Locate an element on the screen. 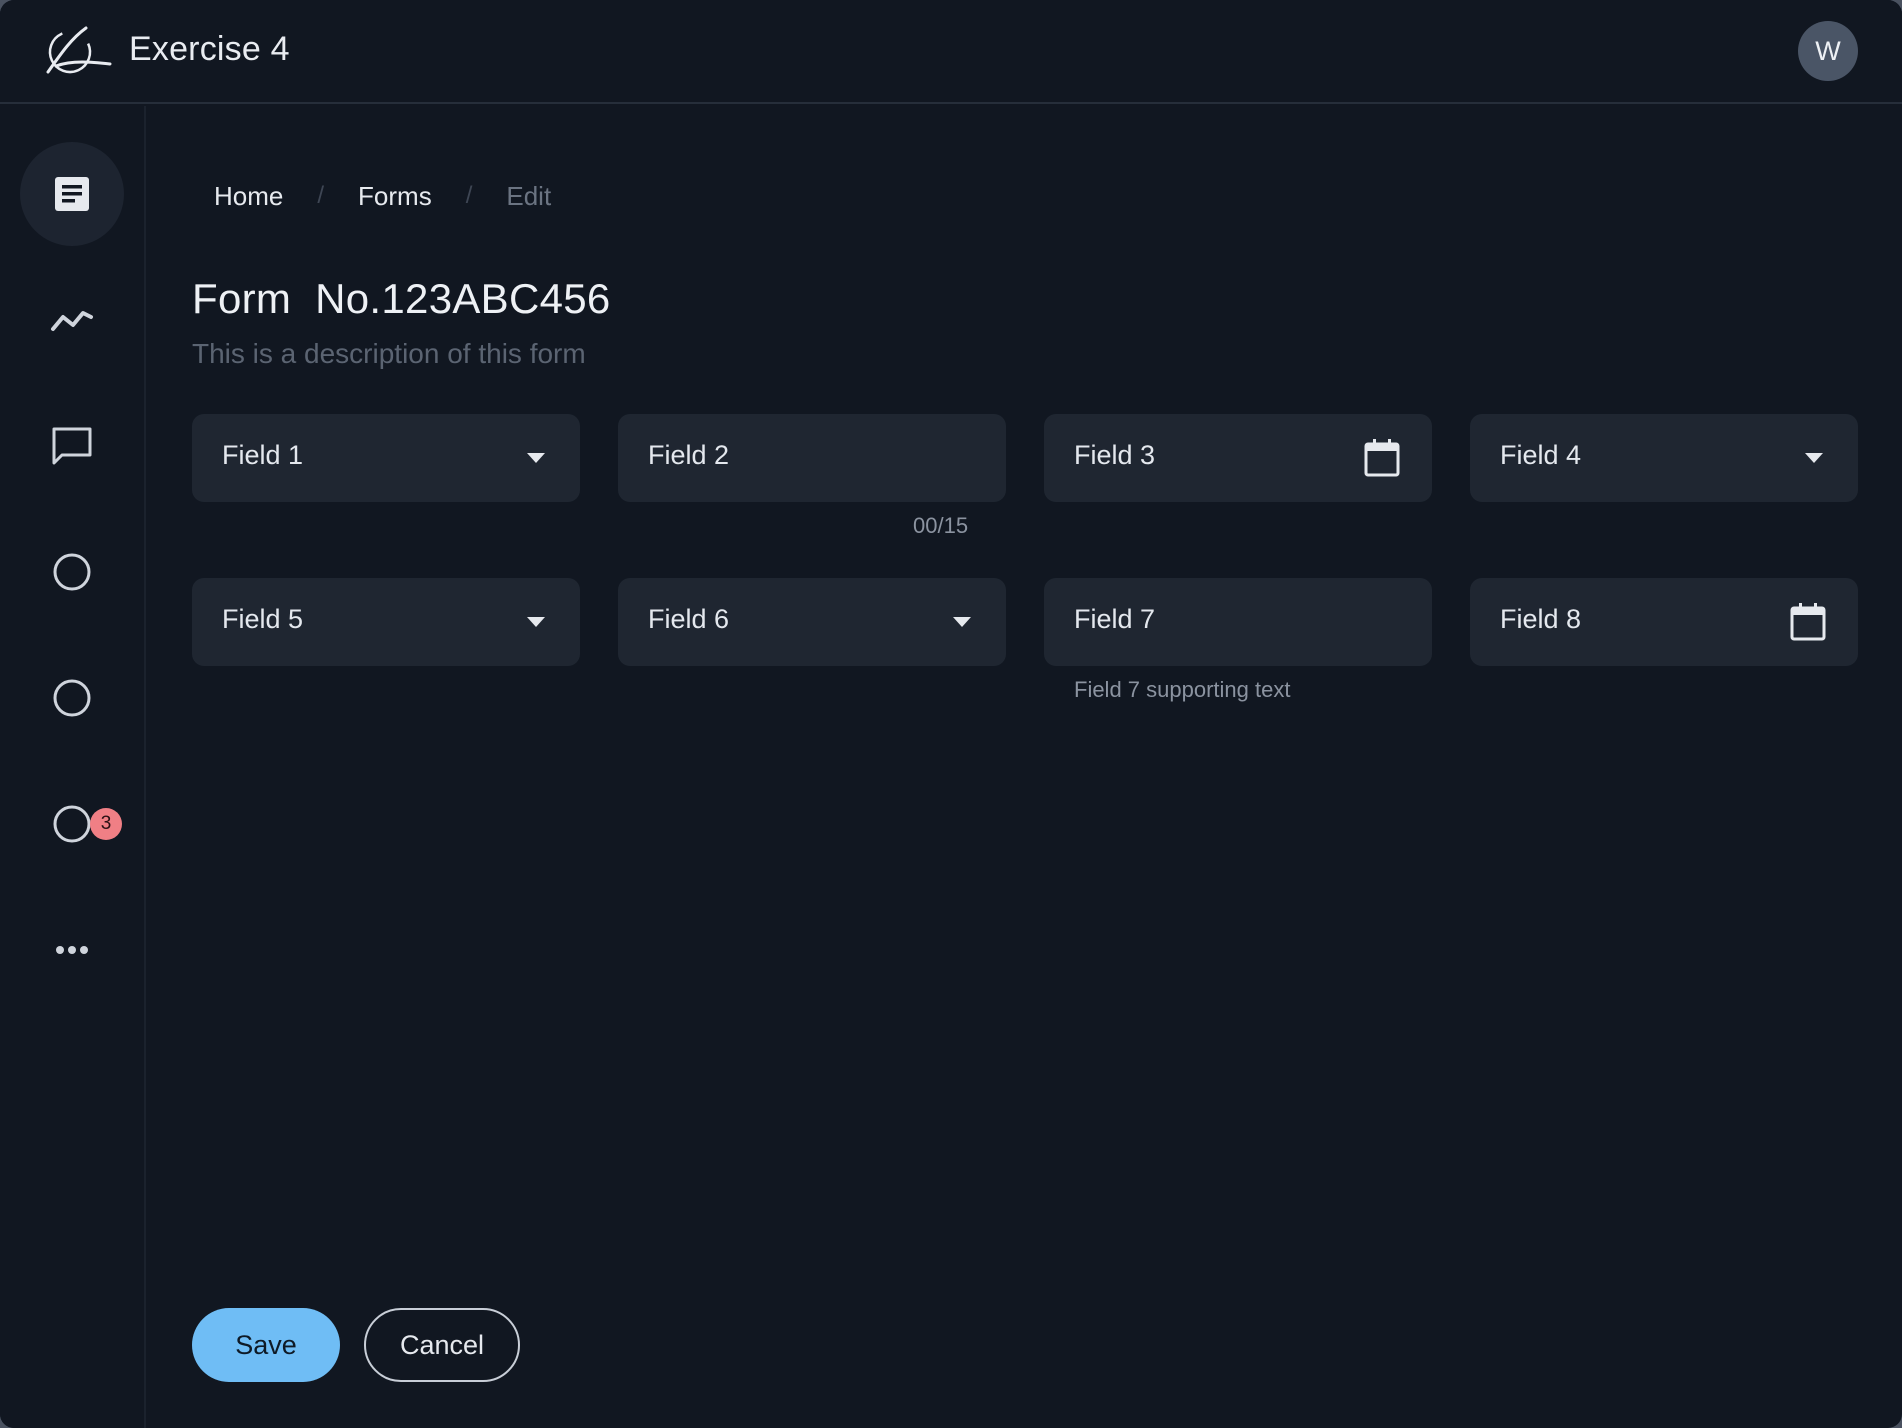  field-label: Field 5 is located at coordinates (263, 619).